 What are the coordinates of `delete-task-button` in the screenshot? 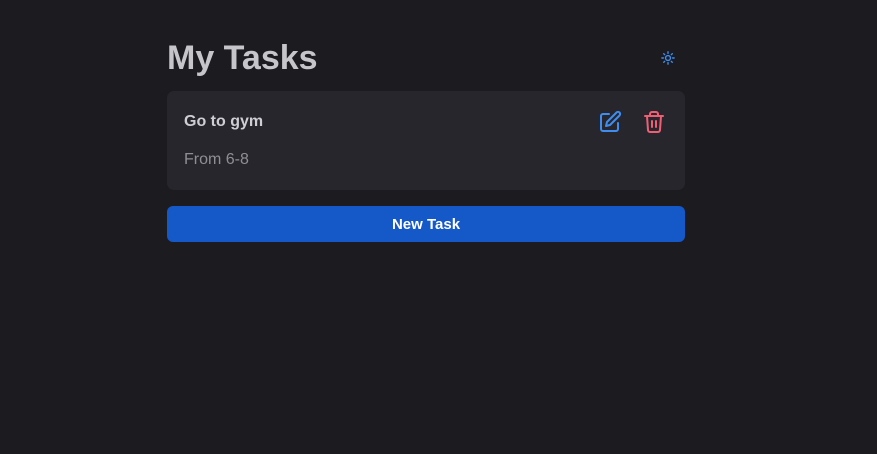 It's located at (654, 122).